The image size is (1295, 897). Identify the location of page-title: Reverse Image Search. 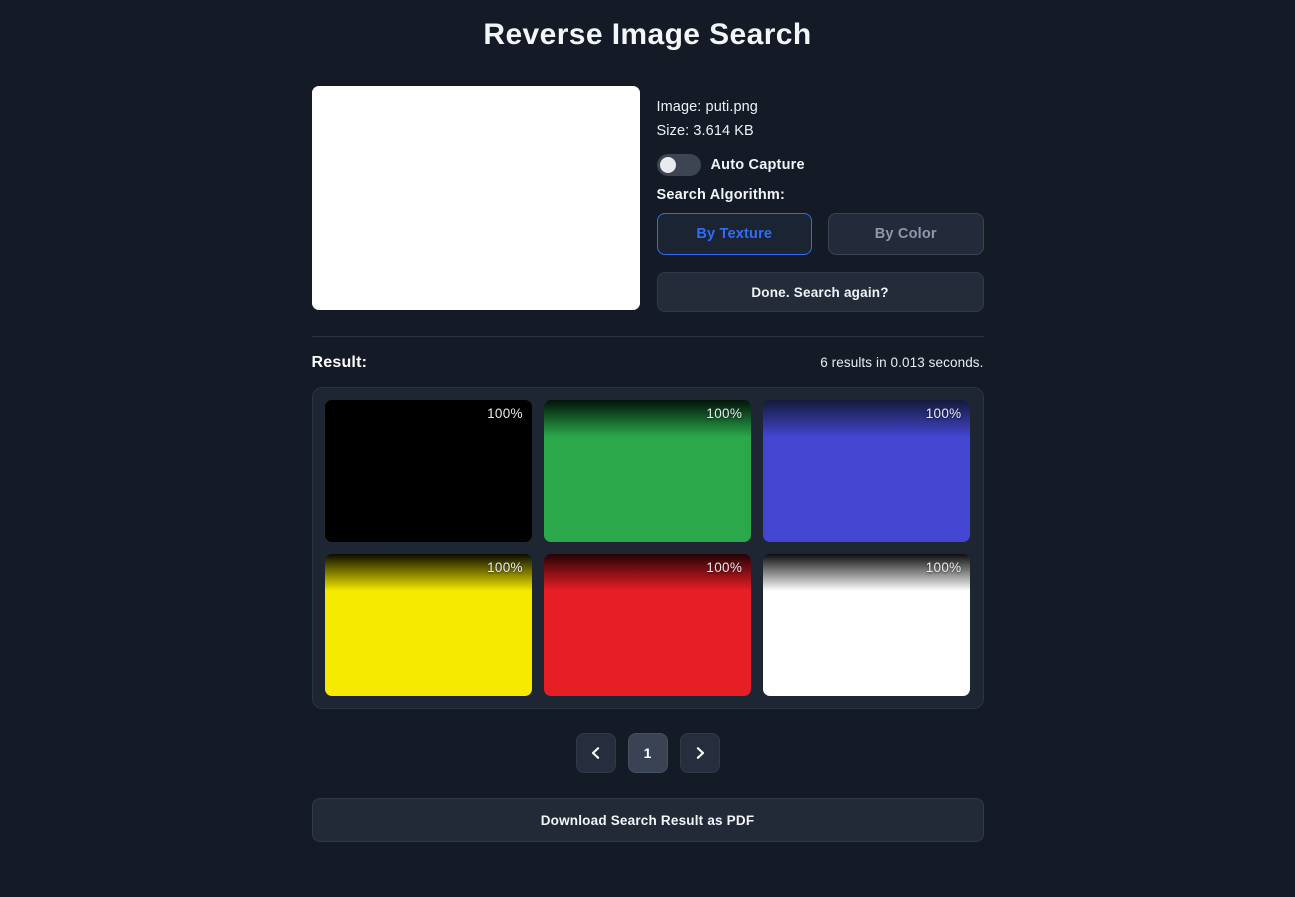
(647, 34).